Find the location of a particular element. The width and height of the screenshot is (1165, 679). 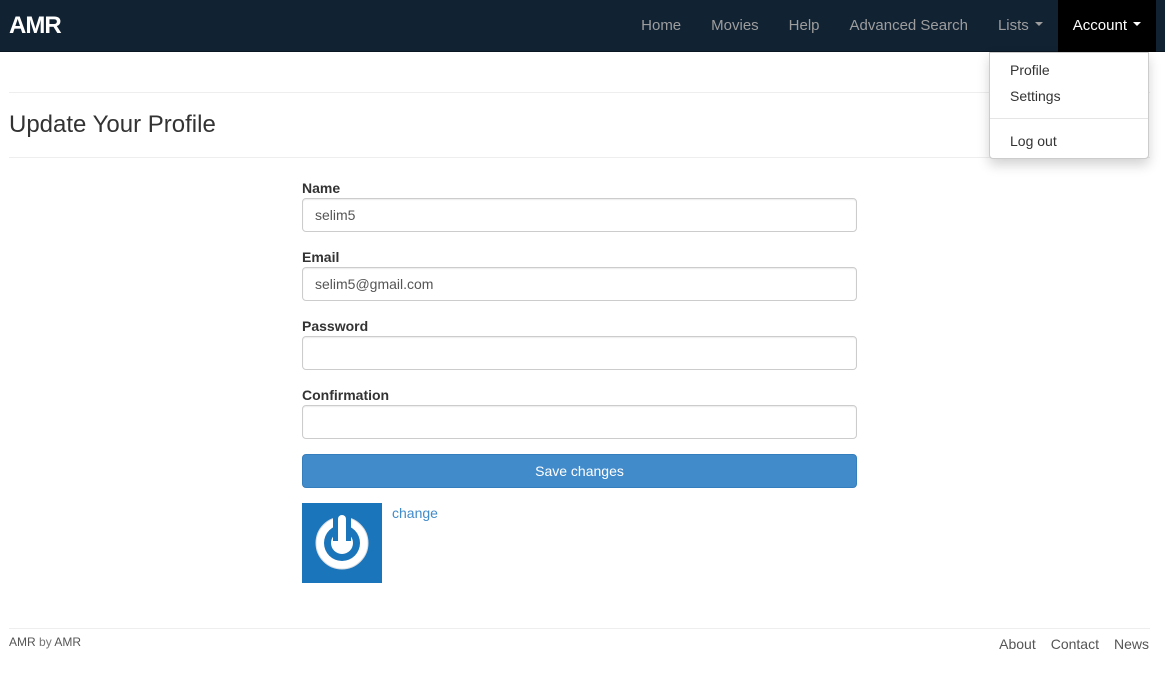

footer-news-link: News is located at coordinates (1131, 644).